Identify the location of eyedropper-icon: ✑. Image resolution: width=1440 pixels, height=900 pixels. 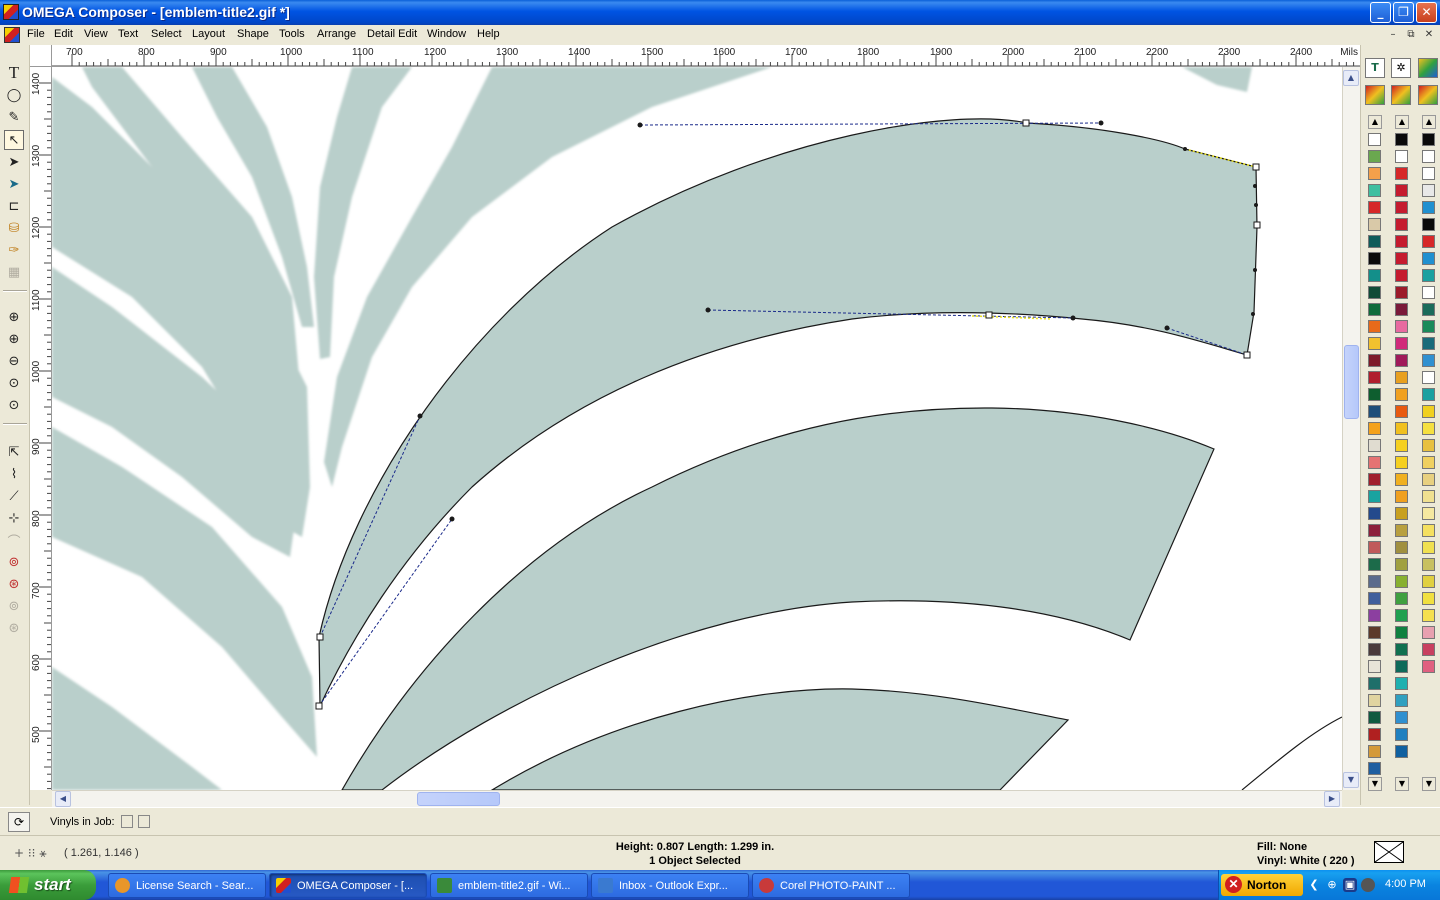
(14, 250).